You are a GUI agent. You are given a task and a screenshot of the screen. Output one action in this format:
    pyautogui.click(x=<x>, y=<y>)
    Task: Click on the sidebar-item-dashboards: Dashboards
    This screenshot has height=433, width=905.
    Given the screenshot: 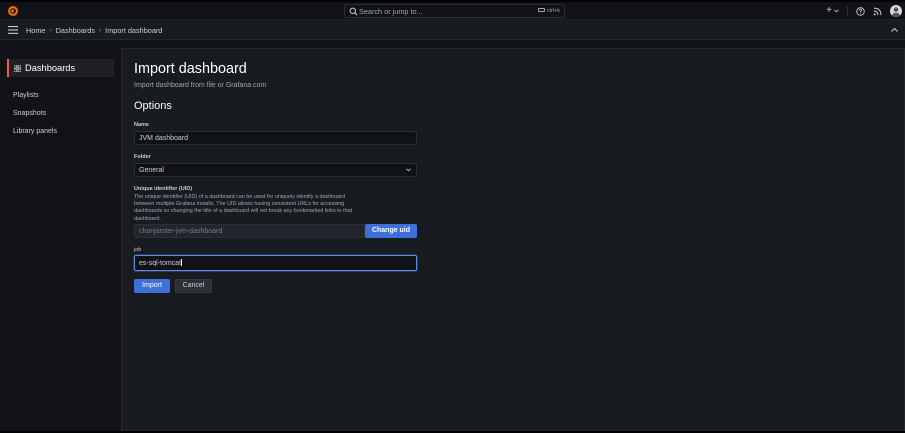 What is the action you would take?
    pyautogui.click(x=60, y=68)
    